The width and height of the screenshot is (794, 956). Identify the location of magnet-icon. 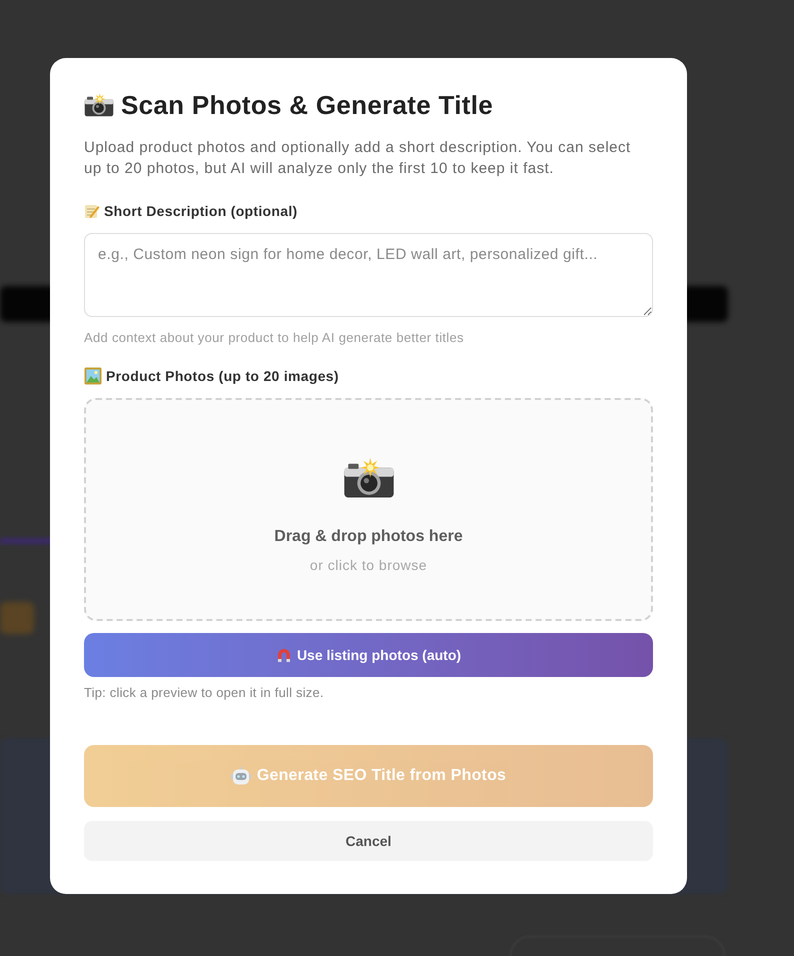
(284, 655).